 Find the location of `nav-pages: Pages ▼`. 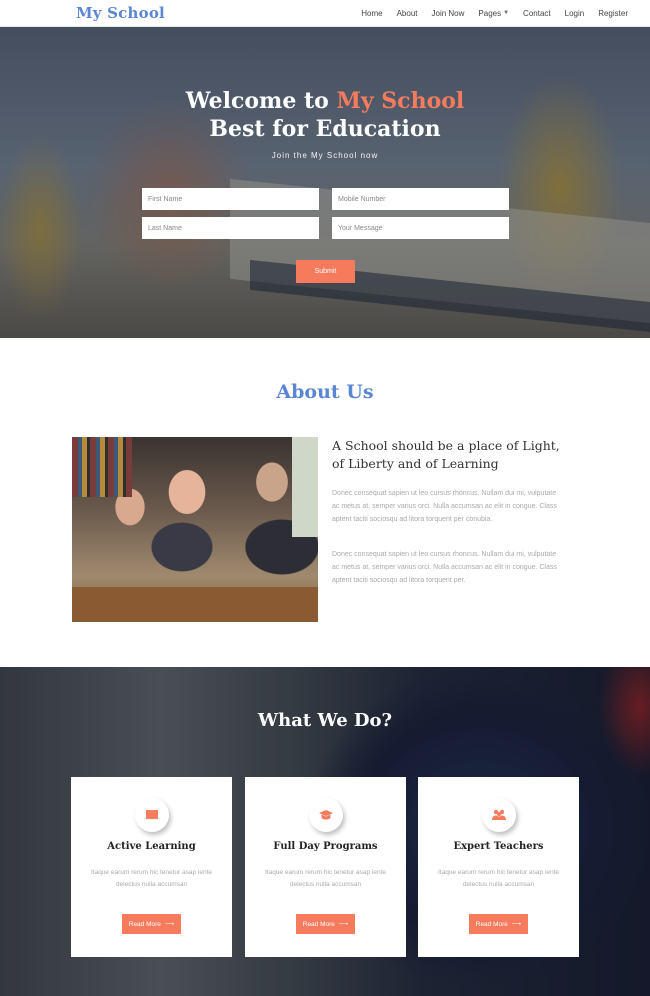

nav-pages: Pages ▼ is located at coordinates (493, 13).